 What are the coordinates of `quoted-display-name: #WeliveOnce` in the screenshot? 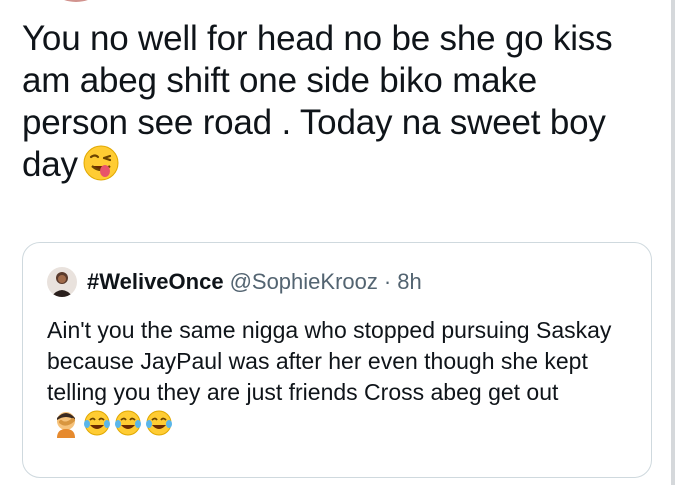 It's located at (155, 282).